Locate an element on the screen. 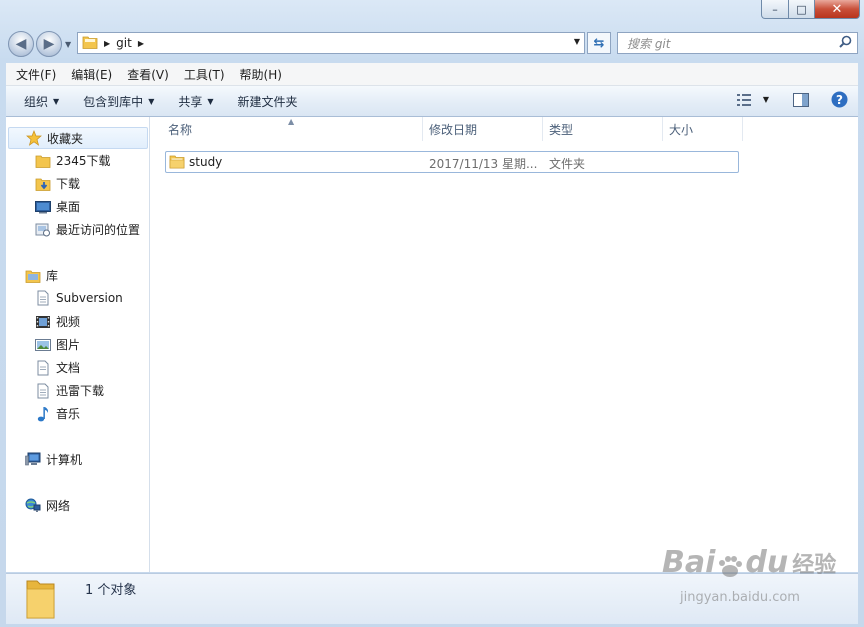 The width and height of the screenshot is (864, 627). nav-item-recent-places: 最近访问的位置 is located at coordinates (87, 229).